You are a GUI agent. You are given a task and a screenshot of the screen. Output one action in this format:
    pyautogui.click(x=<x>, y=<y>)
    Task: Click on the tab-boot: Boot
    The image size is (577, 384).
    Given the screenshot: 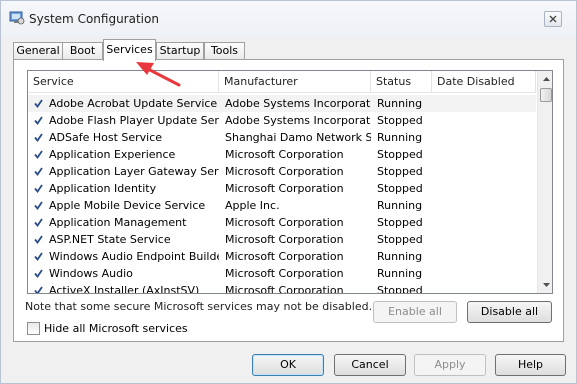 What is the action you would take?
    pyautogui.click(x=82, y=51)
    